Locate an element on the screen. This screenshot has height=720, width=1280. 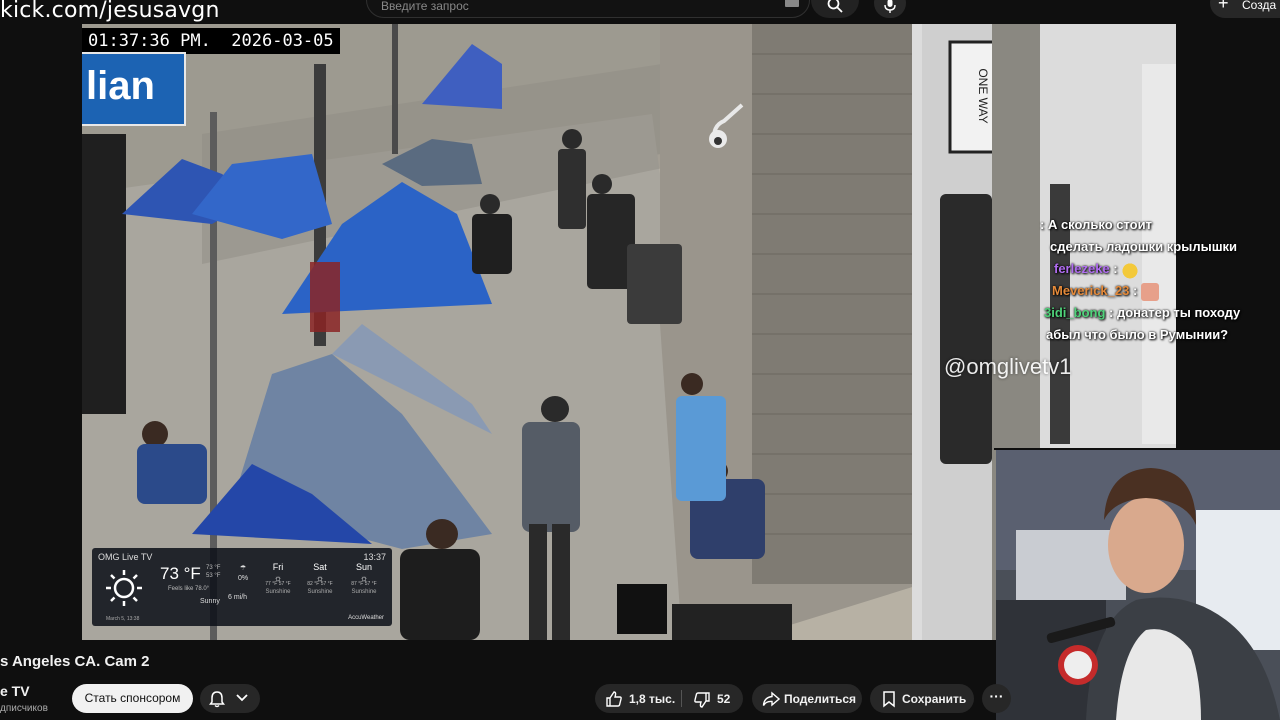
rain-icon: ☂ is located at coordinates (243, 568).